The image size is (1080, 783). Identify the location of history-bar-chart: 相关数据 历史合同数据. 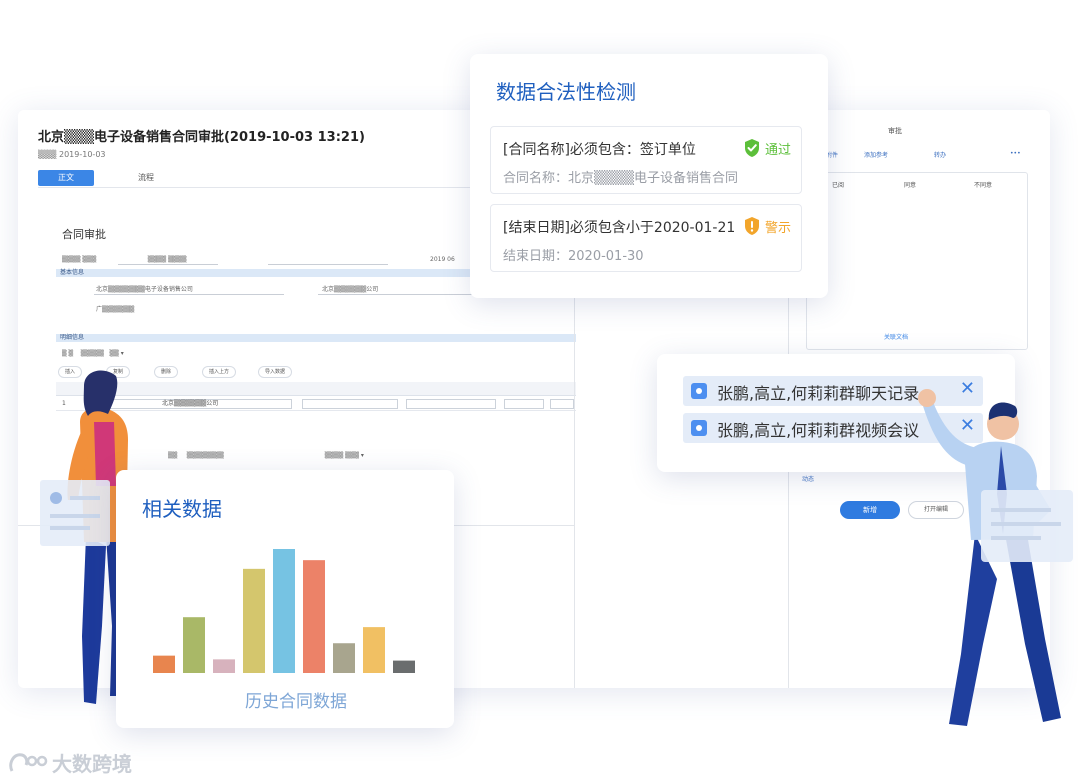
(278, 604).